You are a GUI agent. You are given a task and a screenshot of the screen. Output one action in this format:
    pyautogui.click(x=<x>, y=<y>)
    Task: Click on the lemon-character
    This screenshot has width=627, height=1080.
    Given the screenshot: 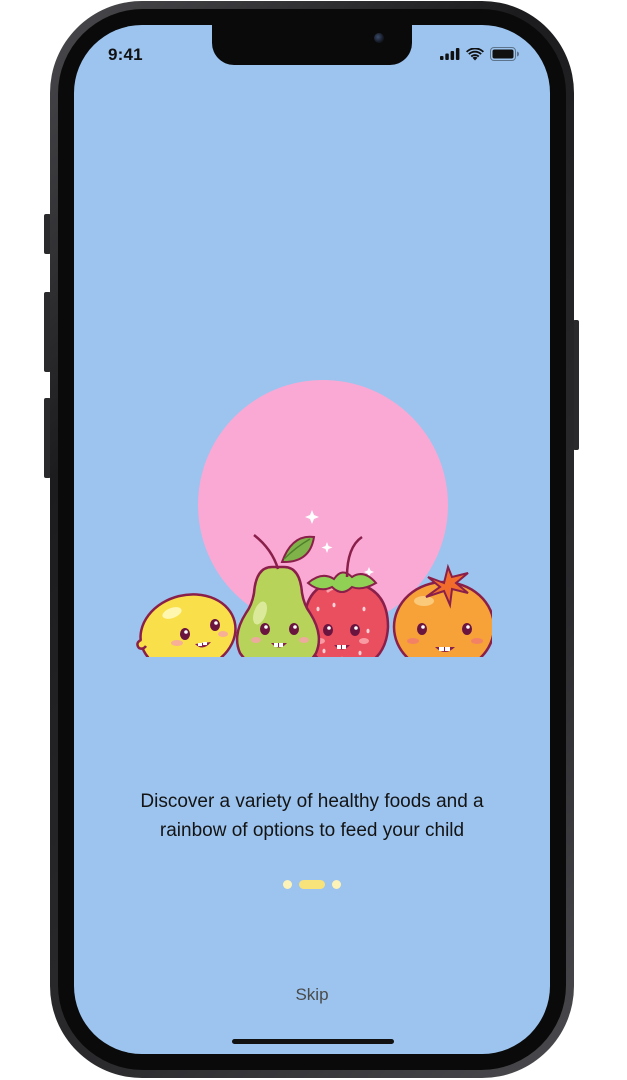 What is the action you would take?
    pyautogui.click(x=186, y=625)
    